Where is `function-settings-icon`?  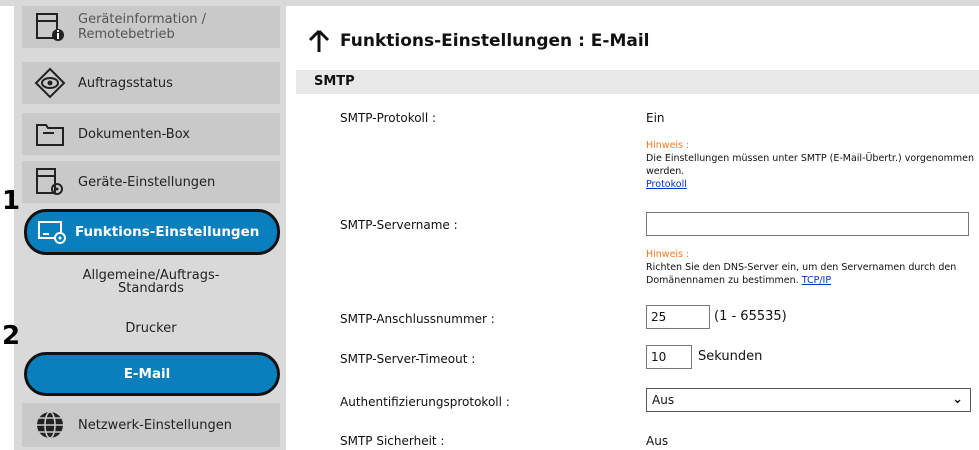 function-settings-icon is located at coordinates (52, 232).